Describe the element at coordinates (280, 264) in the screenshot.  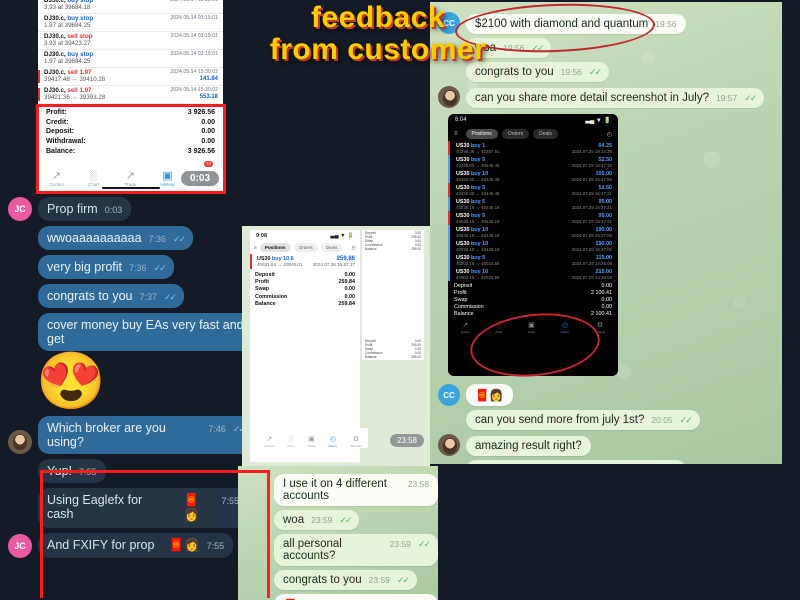
I see `deal-prices: 40831.64 → 40845.01` at that location.